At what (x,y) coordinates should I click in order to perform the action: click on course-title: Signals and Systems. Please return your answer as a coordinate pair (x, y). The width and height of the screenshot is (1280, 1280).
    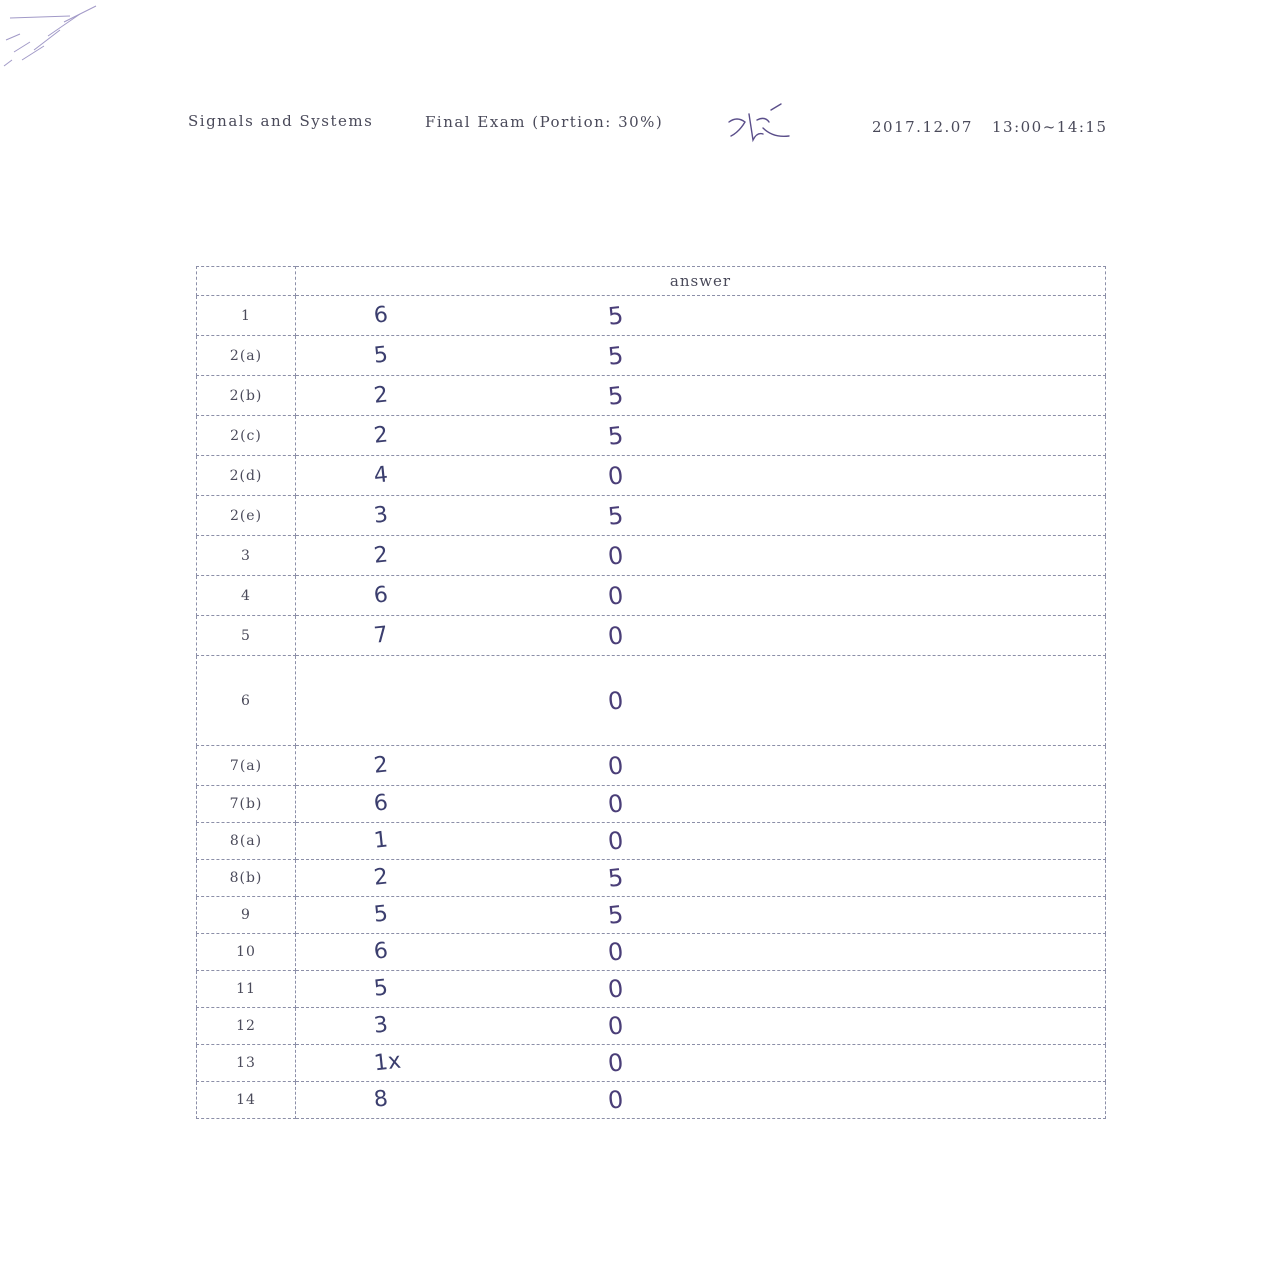
    Looking at the image, I should click on (281, 121).